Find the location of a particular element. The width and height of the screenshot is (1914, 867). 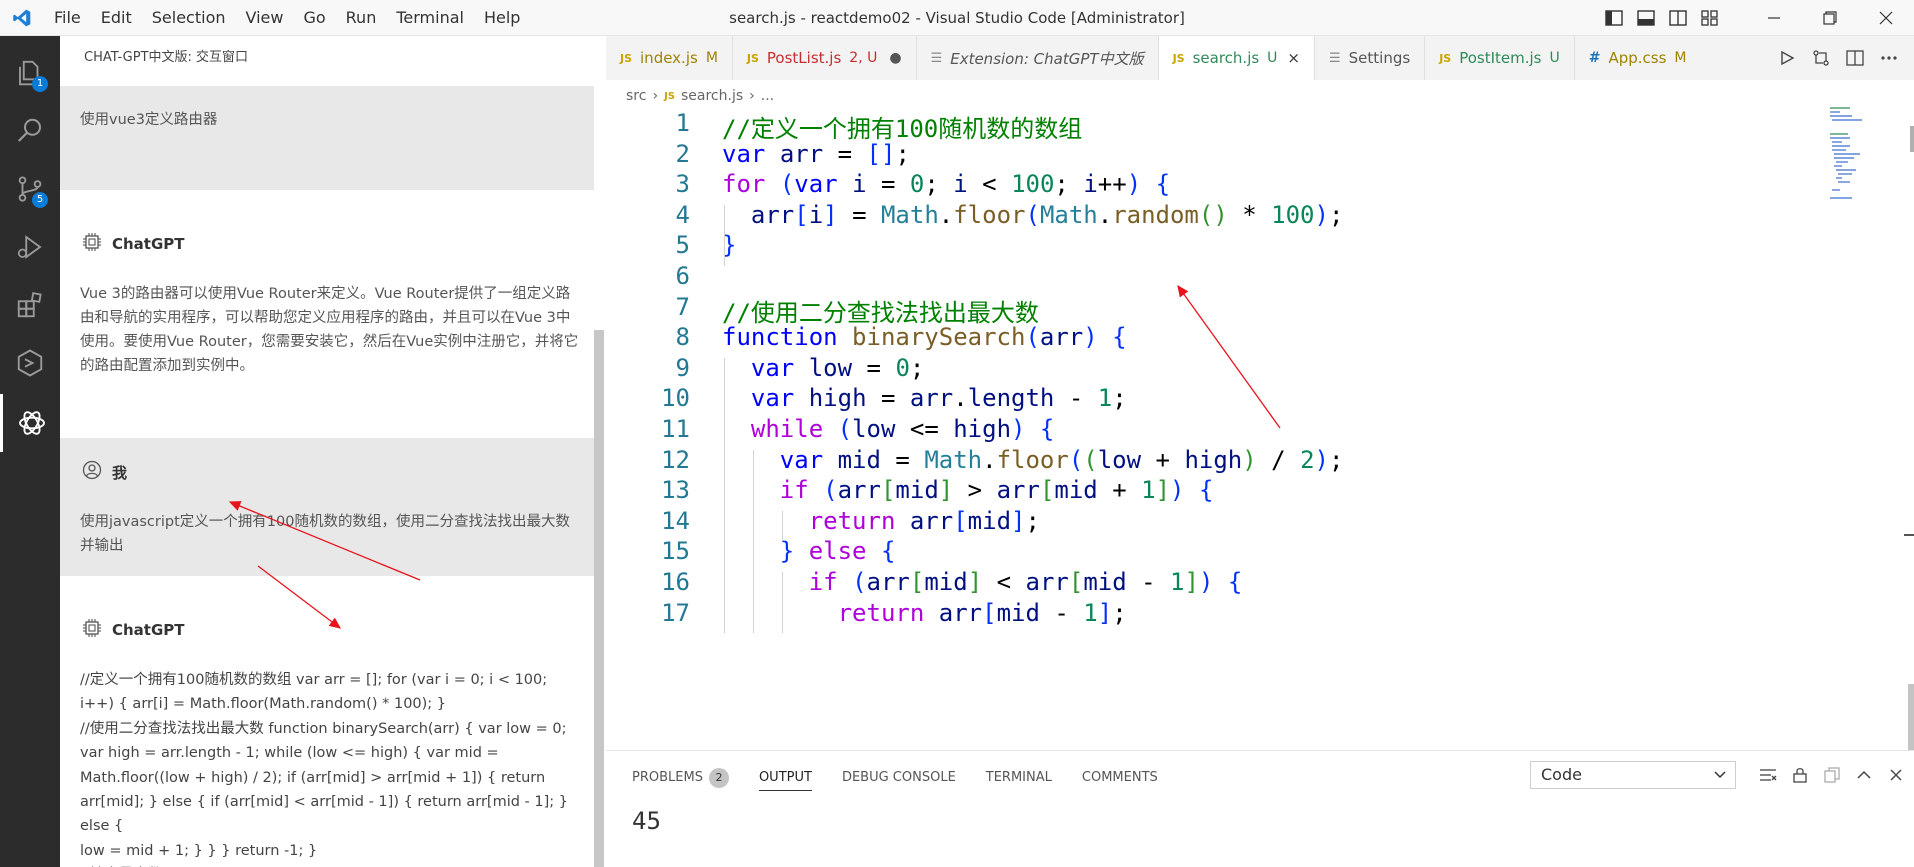

code-text: var high = arr.length - 1; is located at coordinates (938, 398).